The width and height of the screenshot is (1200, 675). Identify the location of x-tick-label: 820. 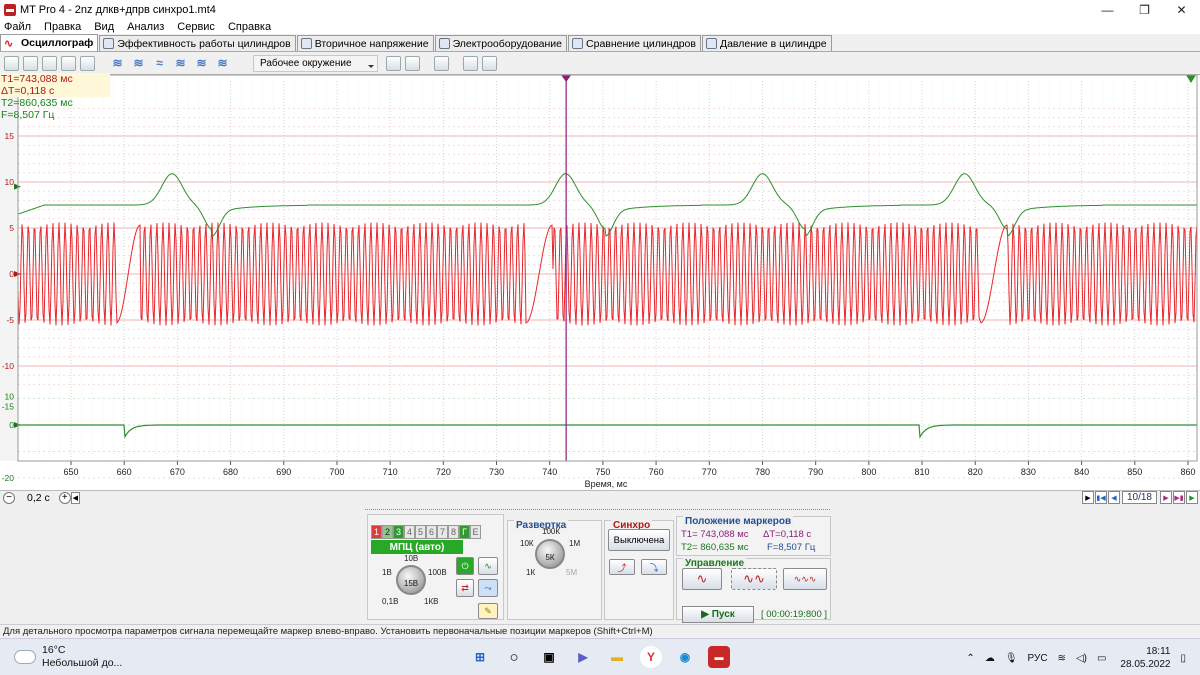
(975, 472).